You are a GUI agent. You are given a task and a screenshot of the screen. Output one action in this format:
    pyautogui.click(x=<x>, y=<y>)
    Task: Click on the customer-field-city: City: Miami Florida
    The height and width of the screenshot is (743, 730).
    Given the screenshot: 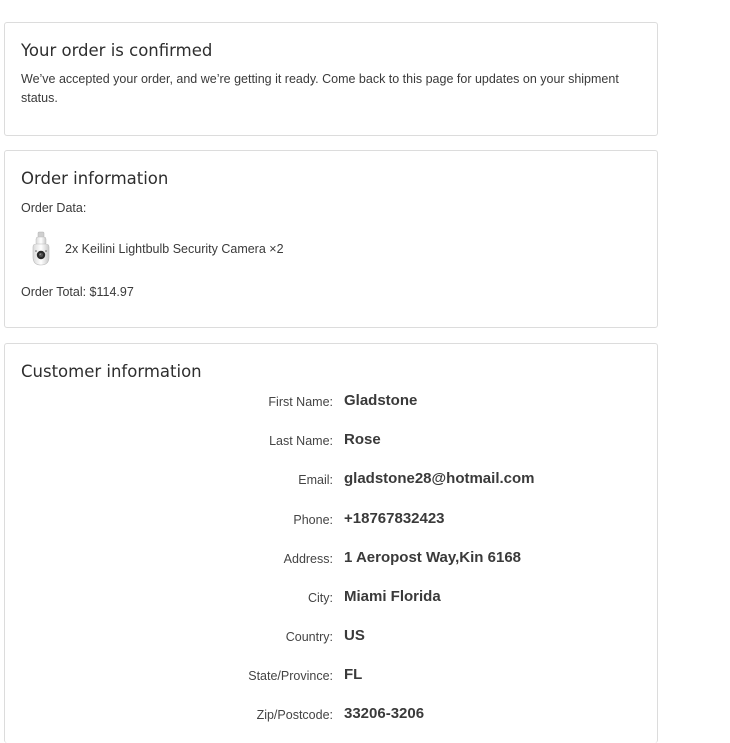 What is the action you would take?
    pyautogui.click(x=332, y=598)
    